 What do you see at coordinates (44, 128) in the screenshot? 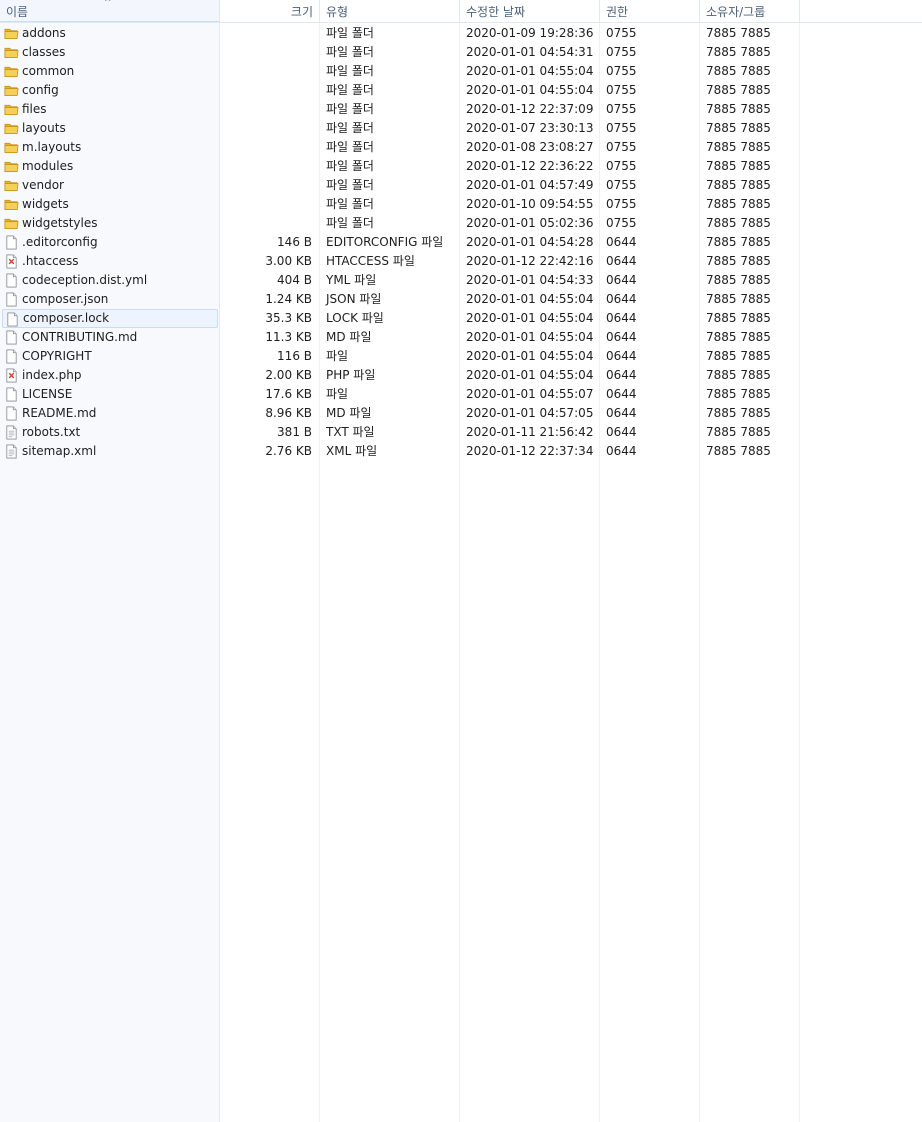
I see `file-name-label: layouts` at bounding box center [44, 128].